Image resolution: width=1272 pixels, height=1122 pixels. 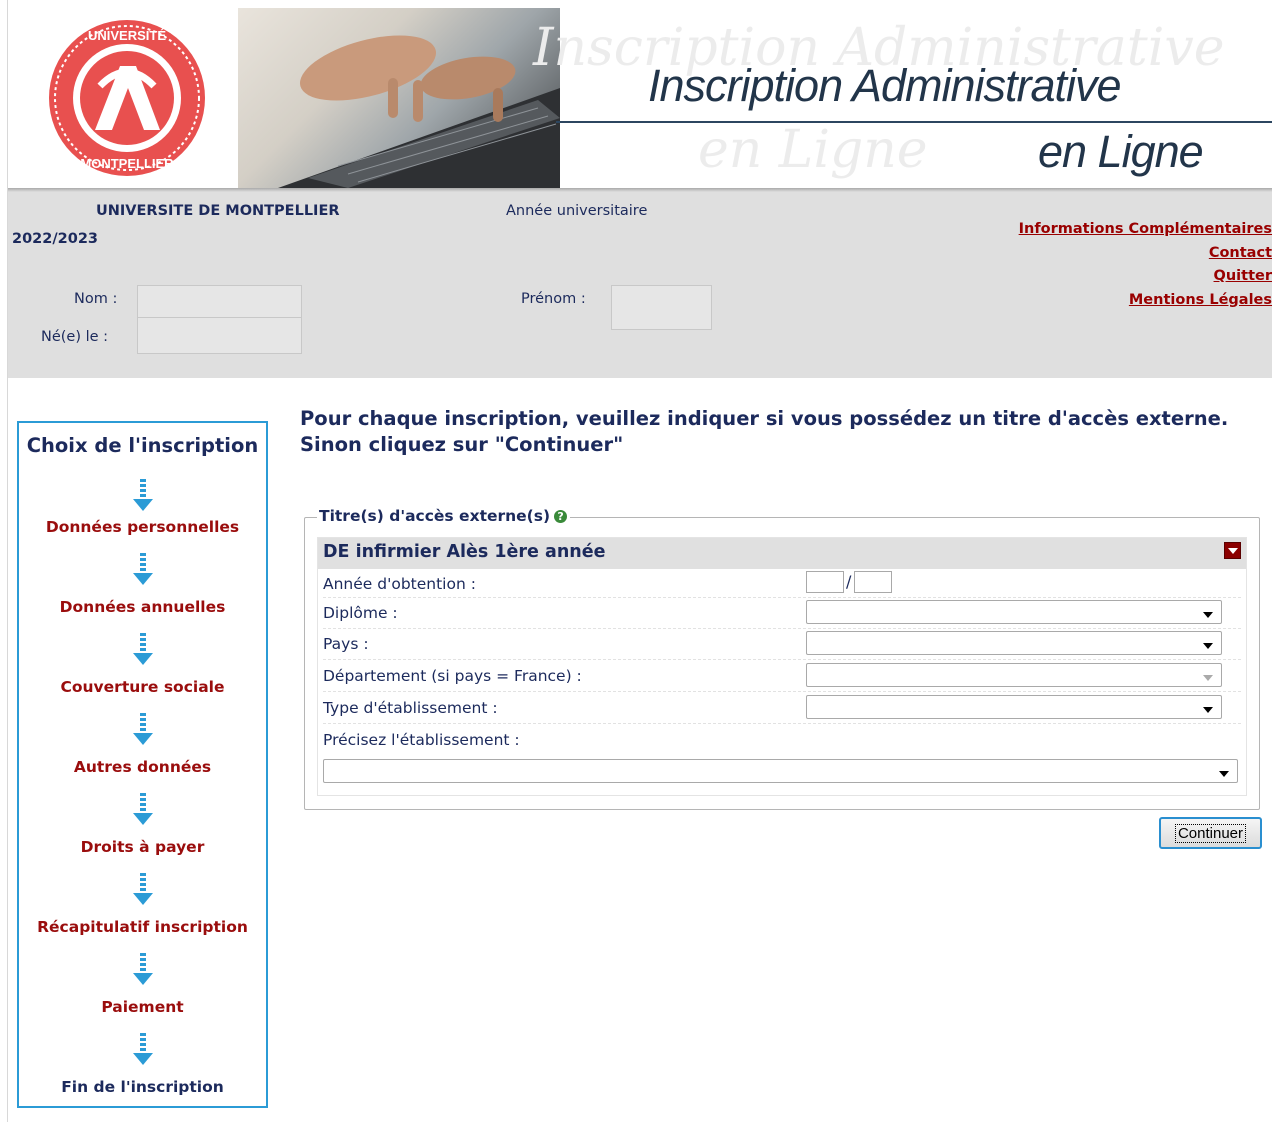 I want to click on link-informations-complementaires: Informations Complémentaires, so click(x=1145, y=230).